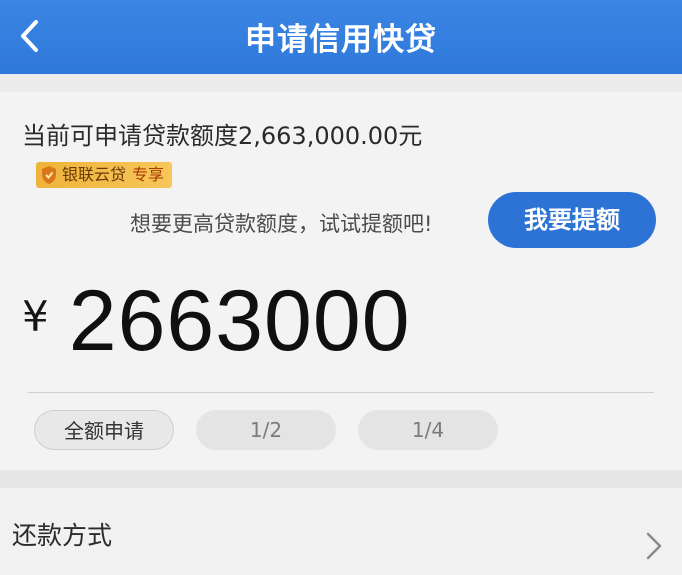 The image size is (682, 575). Describe the element at coordinates (222, 136) in the screenshot. I see `available-quota-text: 当前可申请贷款额度2,663,000.00元` at that location.